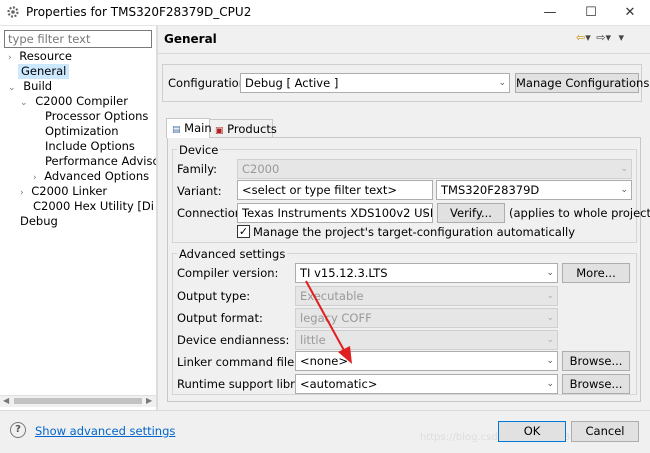 The height and width of the screenshot is (453, 650). I want to click on variant-filter-text: <select or type filter text>, so click(319, 190).